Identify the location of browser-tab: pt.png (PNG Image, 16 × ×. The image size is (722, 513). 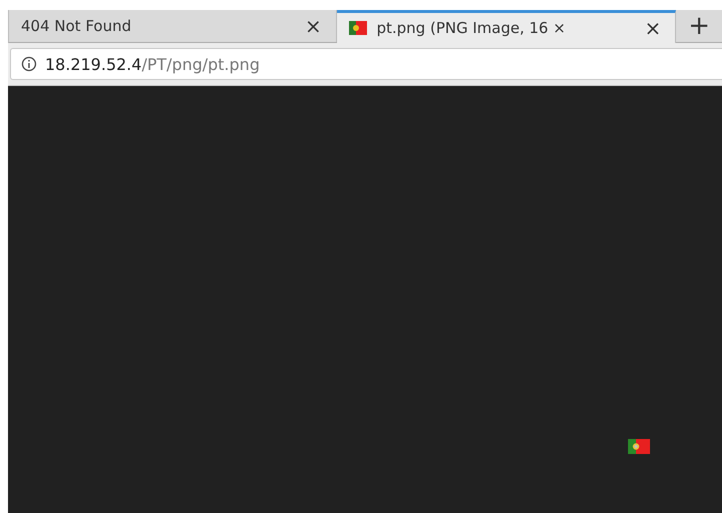
(506, 26).